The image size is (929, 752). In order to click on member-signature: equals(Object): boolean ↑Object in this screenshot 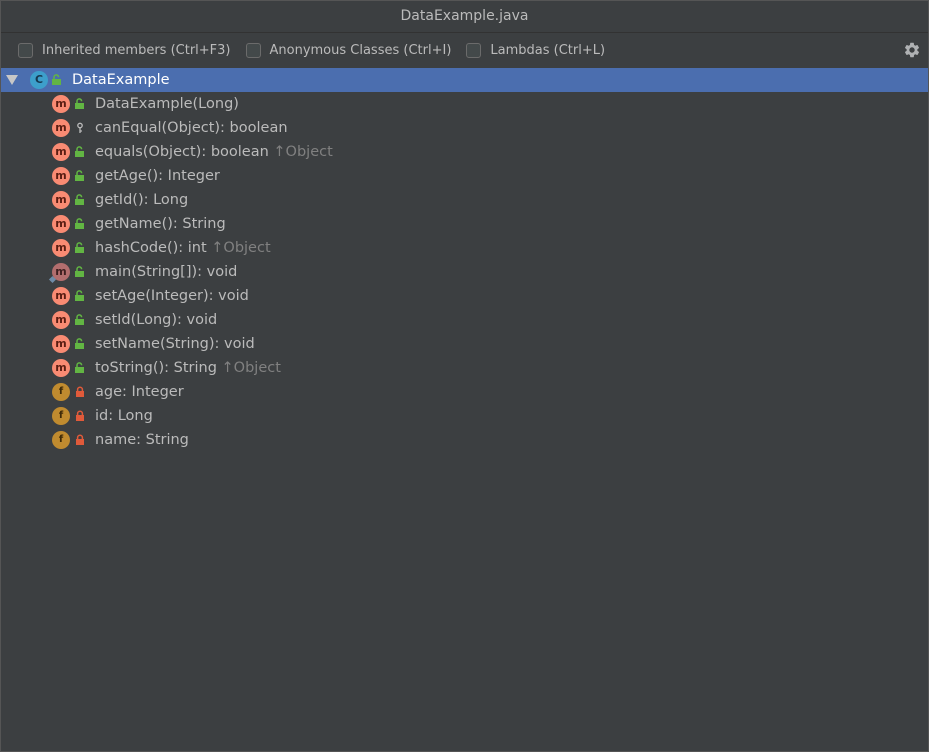, I will do `click(214, 152)`.